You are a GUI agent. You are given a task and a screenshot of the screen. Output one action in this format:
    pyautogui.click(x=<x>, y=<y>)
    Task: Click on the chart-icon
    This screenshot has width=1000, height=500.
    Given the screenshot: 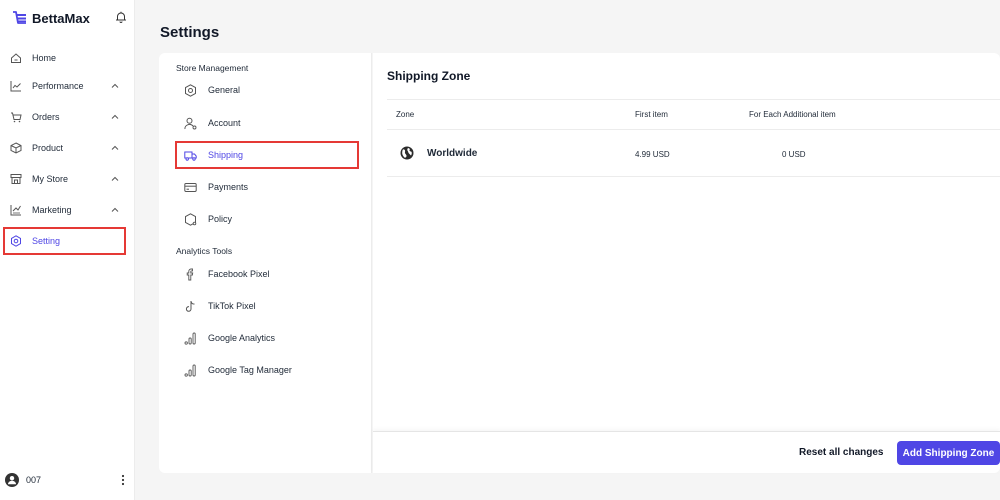 What is the action you would take?
    pyautogui.click(x=15, y=86)
    